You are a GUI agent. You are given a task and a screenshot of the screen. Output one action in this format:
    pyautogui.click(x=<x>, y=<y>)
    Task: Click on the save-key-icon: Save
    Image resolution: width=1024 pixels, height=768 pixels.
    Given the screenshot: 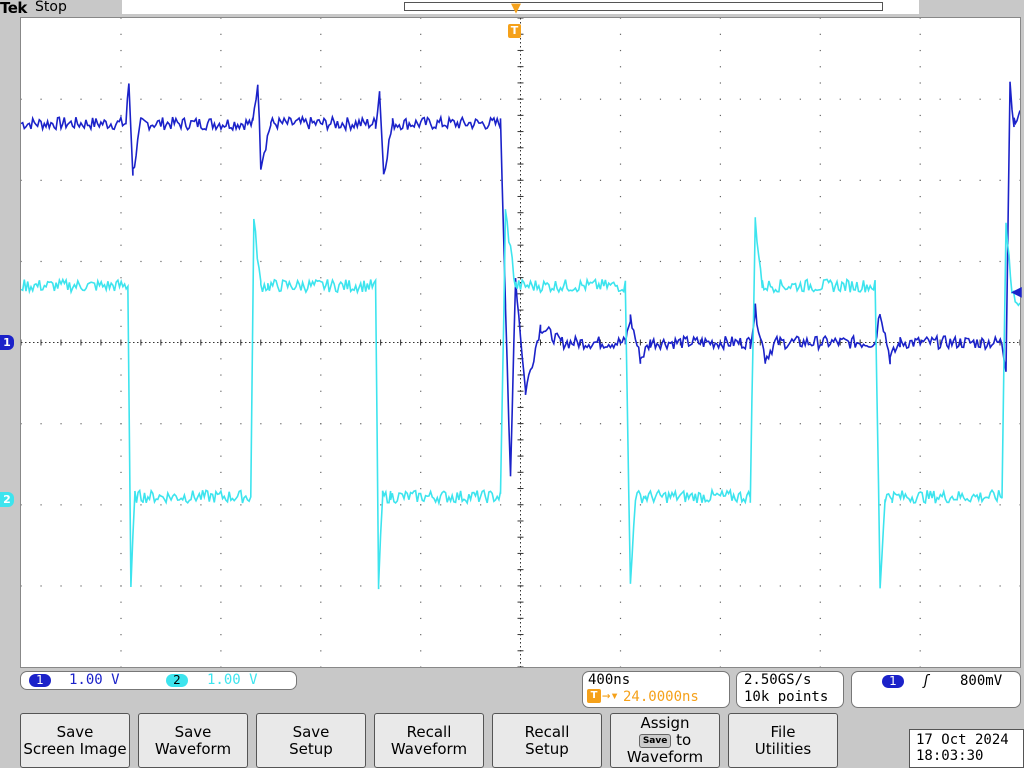 What is the action you would take?
    pyautogui.click(x=655, y=740)
    